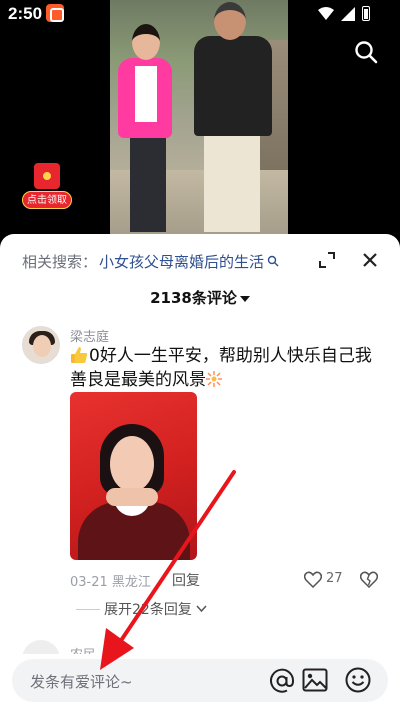 This screenshot has height=710, width=400. Describe the element at coordinates (315, 680) in the screenshot. I see `image-icon` at that location.